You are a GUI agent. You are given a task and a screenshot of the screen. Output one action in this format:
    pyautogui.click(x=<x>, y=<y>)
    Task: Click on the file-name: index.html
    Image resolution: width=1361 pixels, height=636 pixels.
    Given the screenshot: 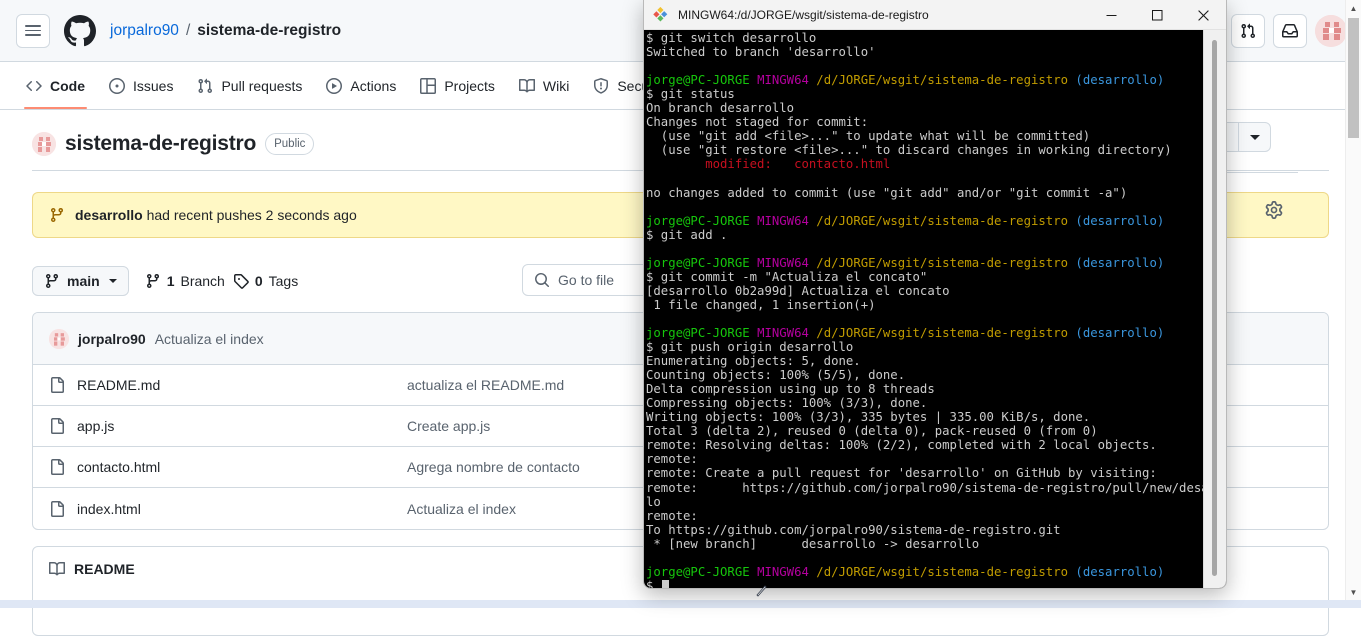 What is the action you would take?
    pyautogui.click(x=242, y=509)
    